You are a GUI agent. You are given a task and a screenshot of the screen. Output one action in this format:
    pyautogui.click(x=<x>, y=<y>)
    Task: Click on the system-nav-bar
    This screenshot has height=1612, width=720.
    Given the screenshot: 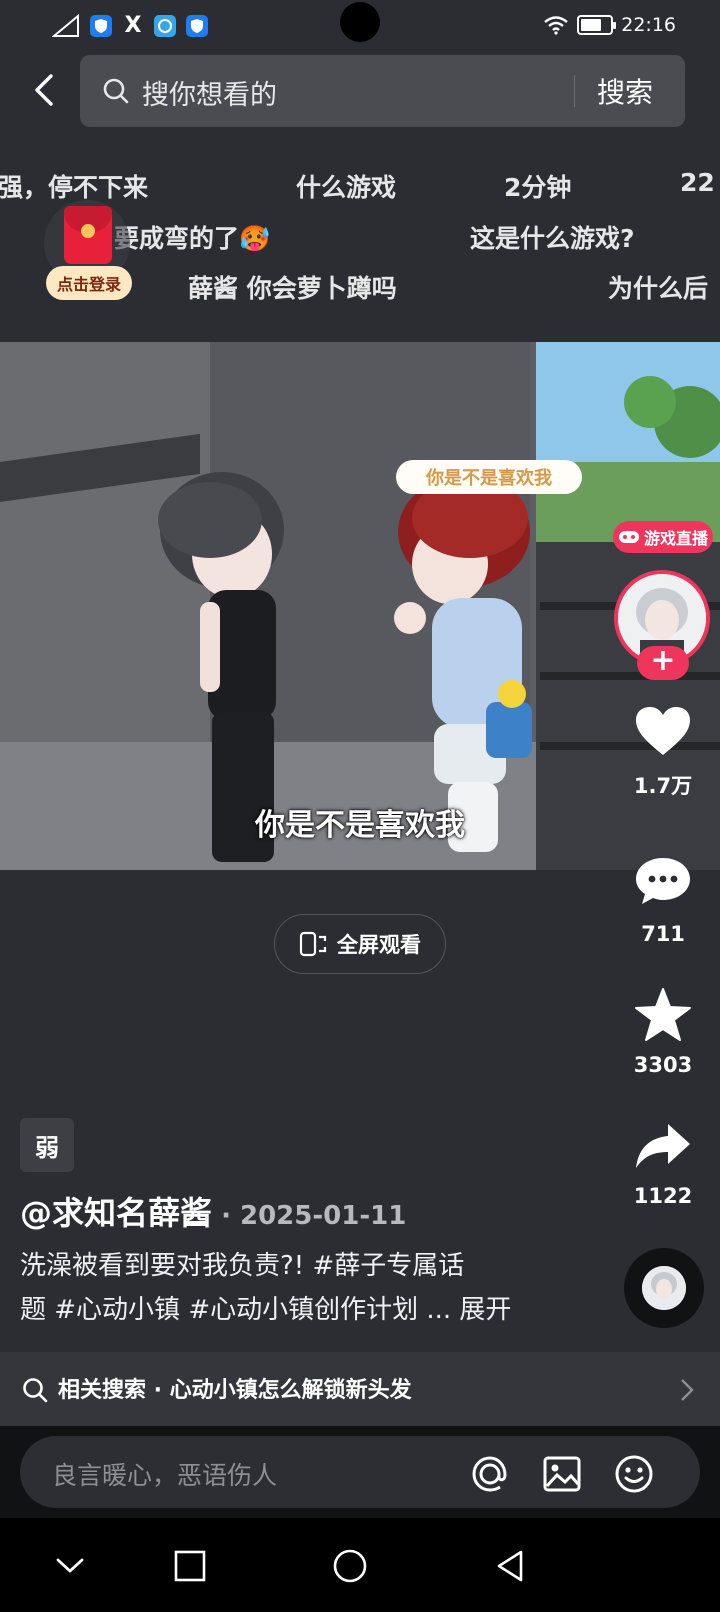 What is the action you would take?
    pyautogui.click(x=360, y=1565)
    